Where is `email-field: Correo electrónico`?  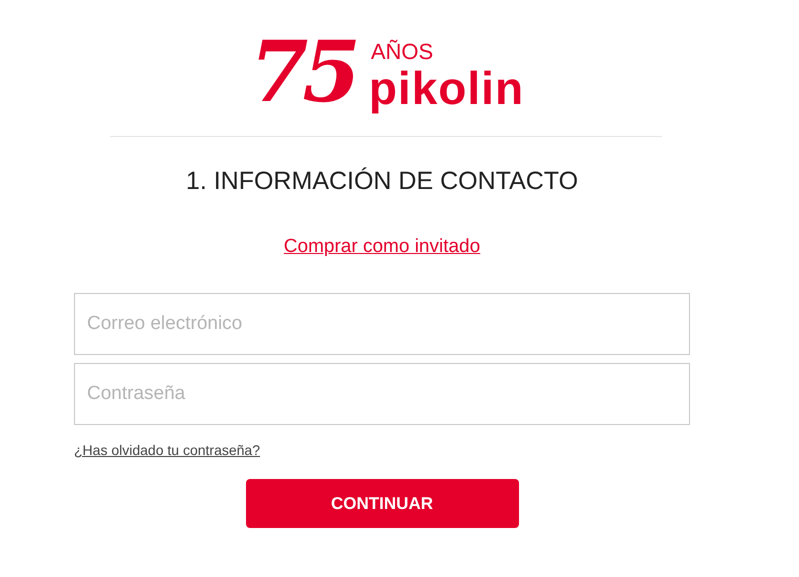 email-field: Correo electrónico is located at coordinates (382, 324).